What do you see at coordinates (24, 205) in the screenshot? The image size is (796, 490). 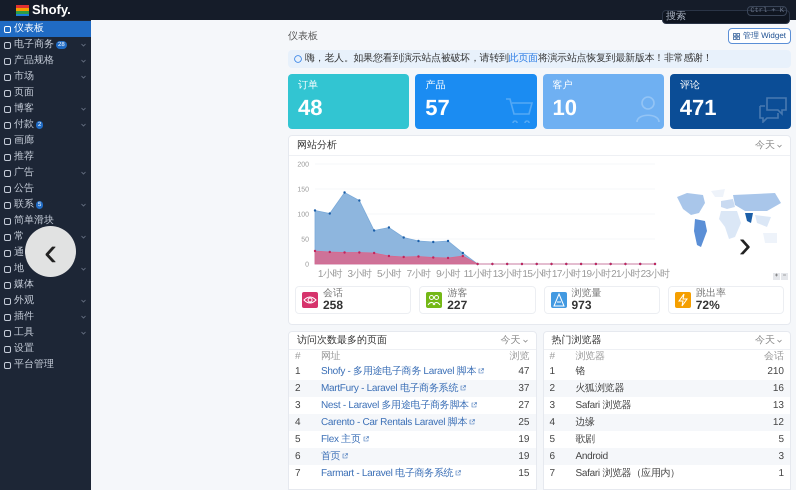 I see `sidebar-label: 联系` at bounding box center [24, 205].